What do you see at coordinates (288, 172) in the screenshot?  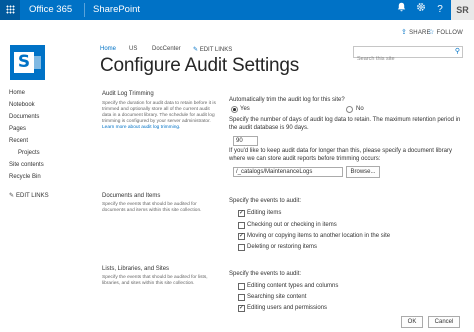 I see `report-library-input: /_catalogs/MaintenanceLogs` at bounding box center [288, 172].